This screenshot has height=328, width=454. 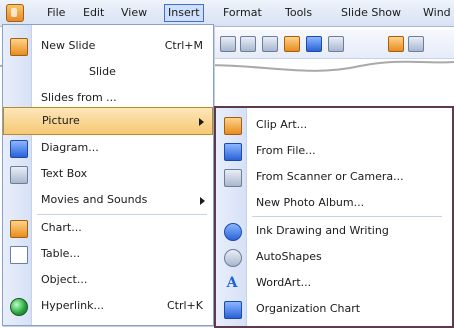 I want to click on menu-item-text-box: Text Box, so click(x=108, y=174).